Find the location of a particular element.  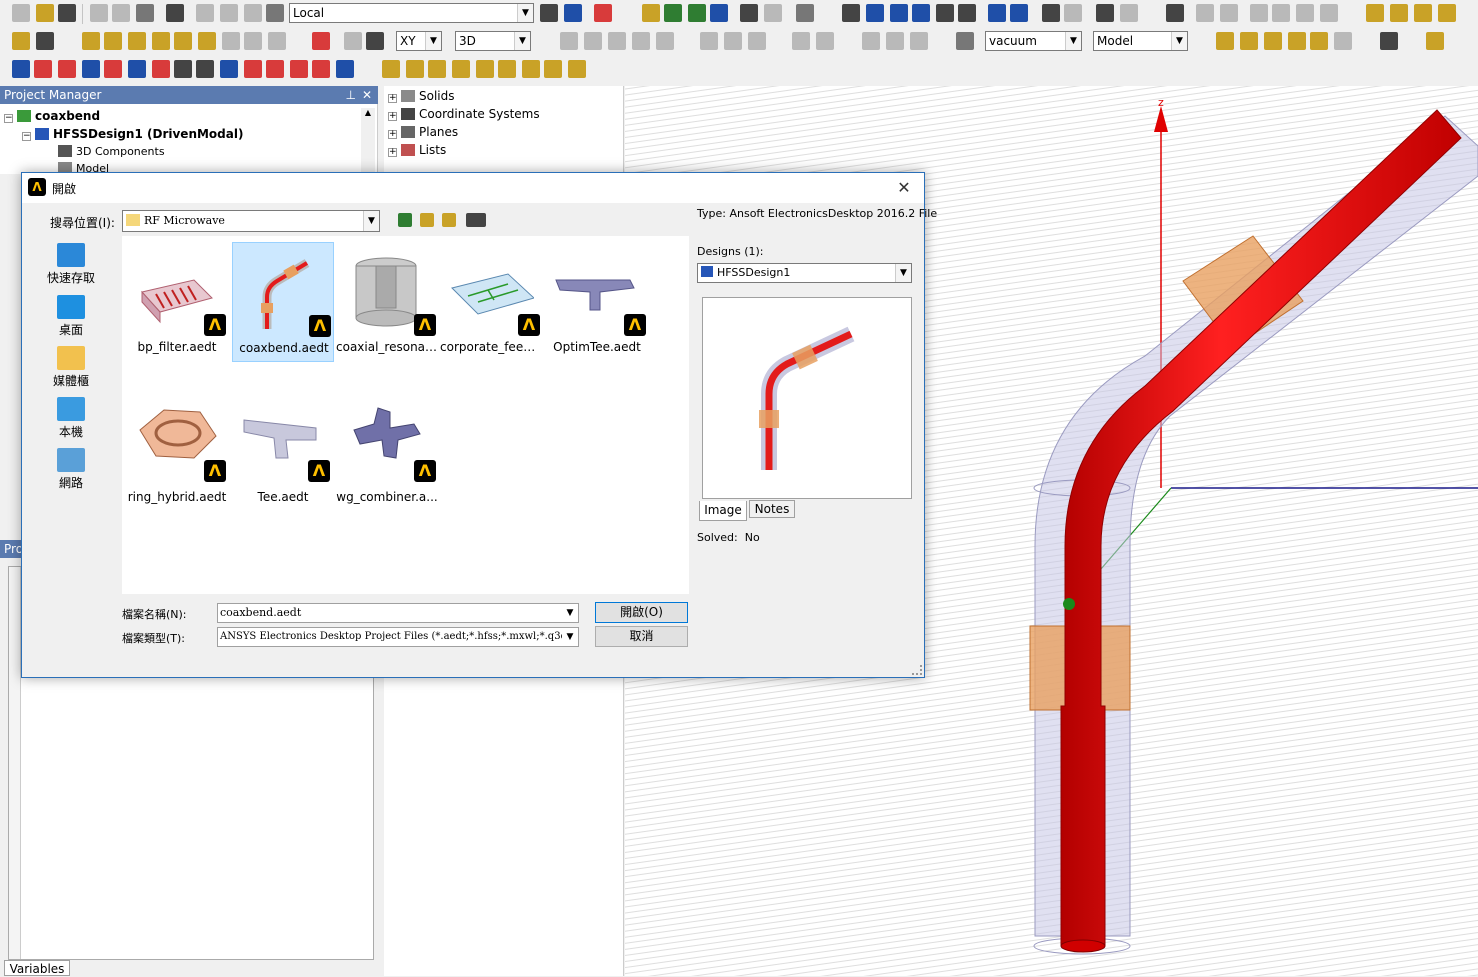

q3d-icon is located at coordinates (67, 69).